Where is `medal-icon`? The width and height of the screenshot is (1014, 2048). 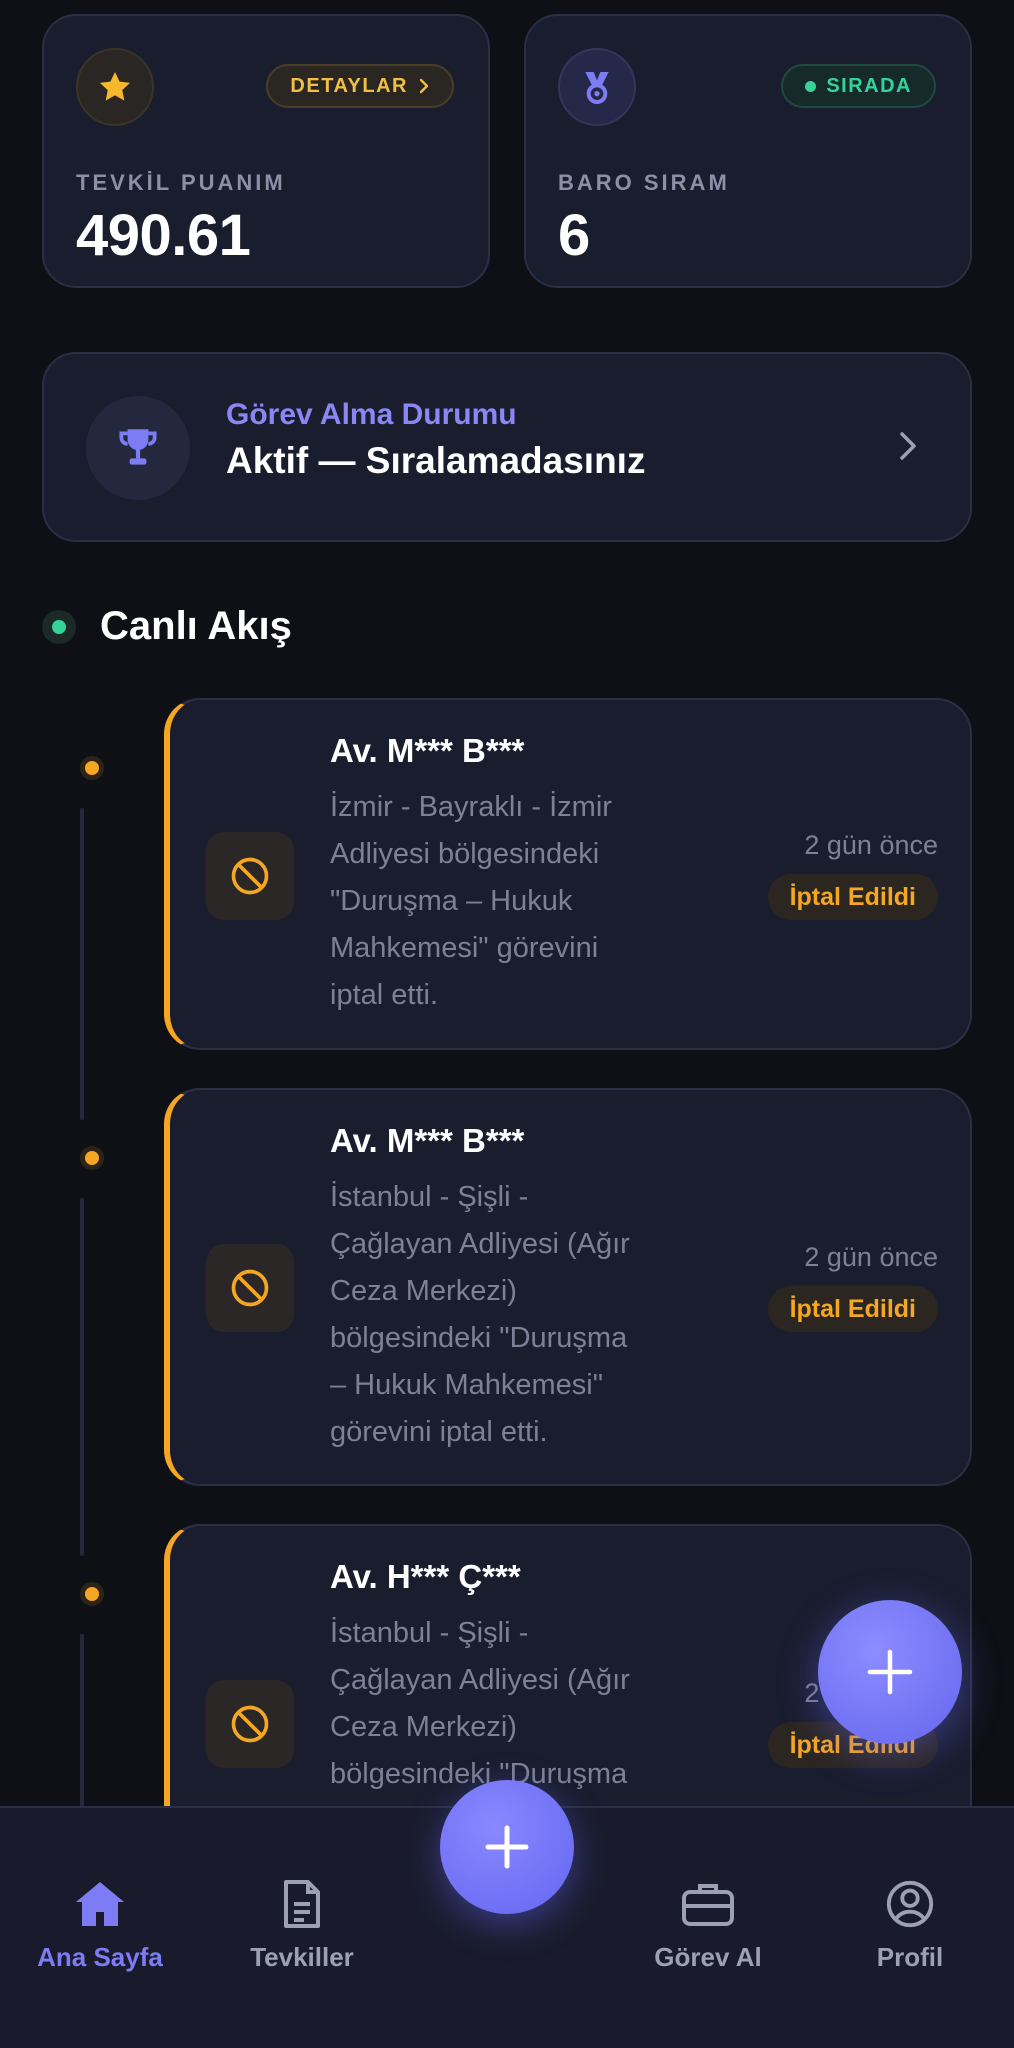 medal-icon is located at coordinates (597, 87).